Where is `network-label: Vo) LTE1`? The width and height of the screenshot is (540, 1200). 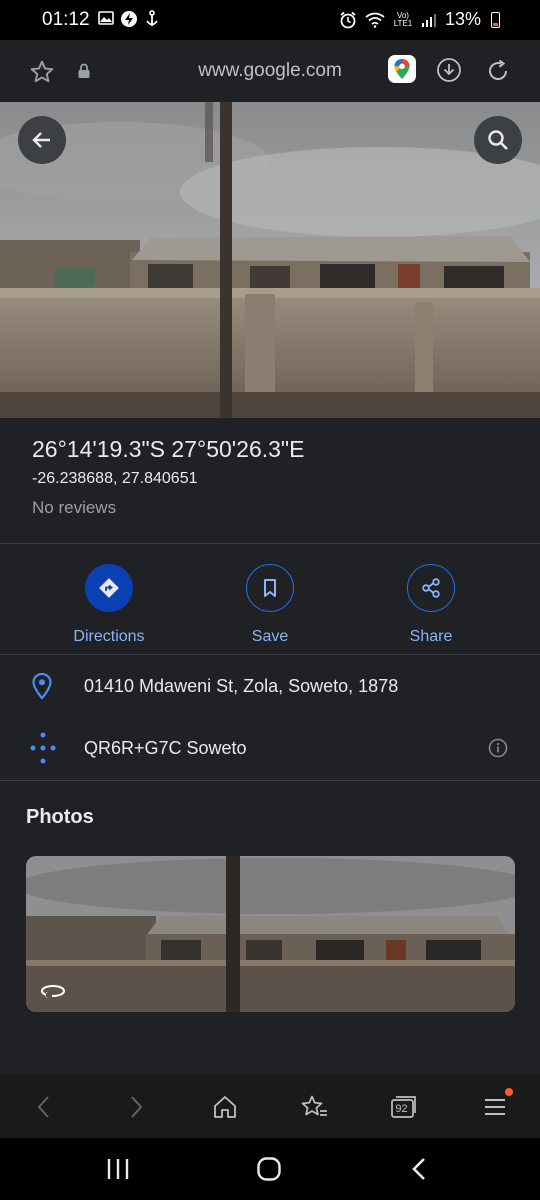 network-label: Vo) LTE1 is located at coordinates (403, 19).